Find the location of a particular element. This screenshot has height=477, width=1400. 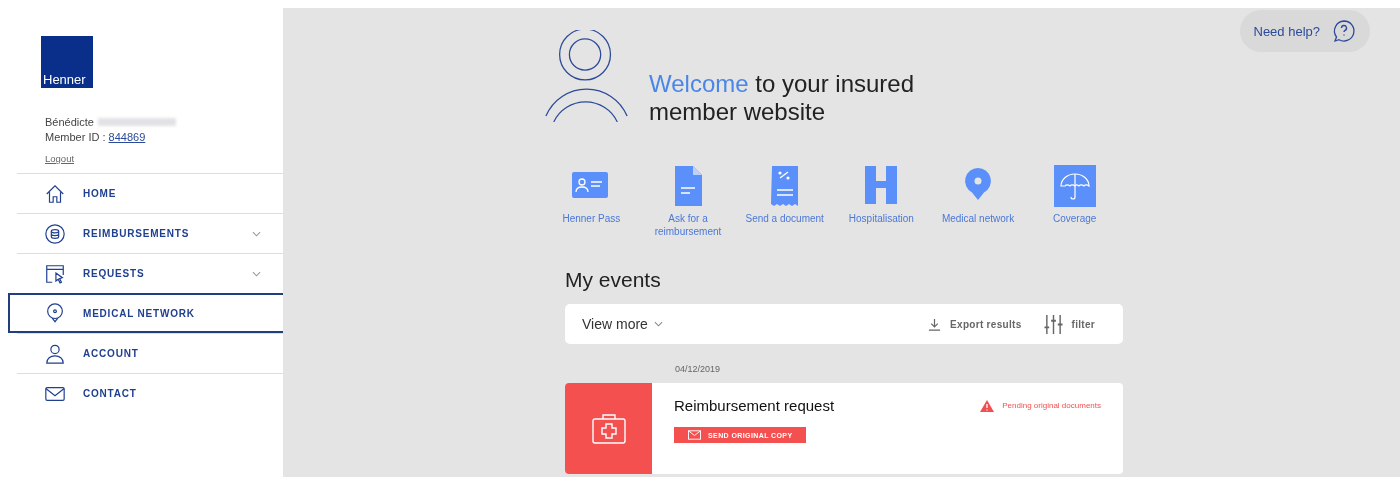

event-date: 04/12/2019 is located at coordinates (698, 369).